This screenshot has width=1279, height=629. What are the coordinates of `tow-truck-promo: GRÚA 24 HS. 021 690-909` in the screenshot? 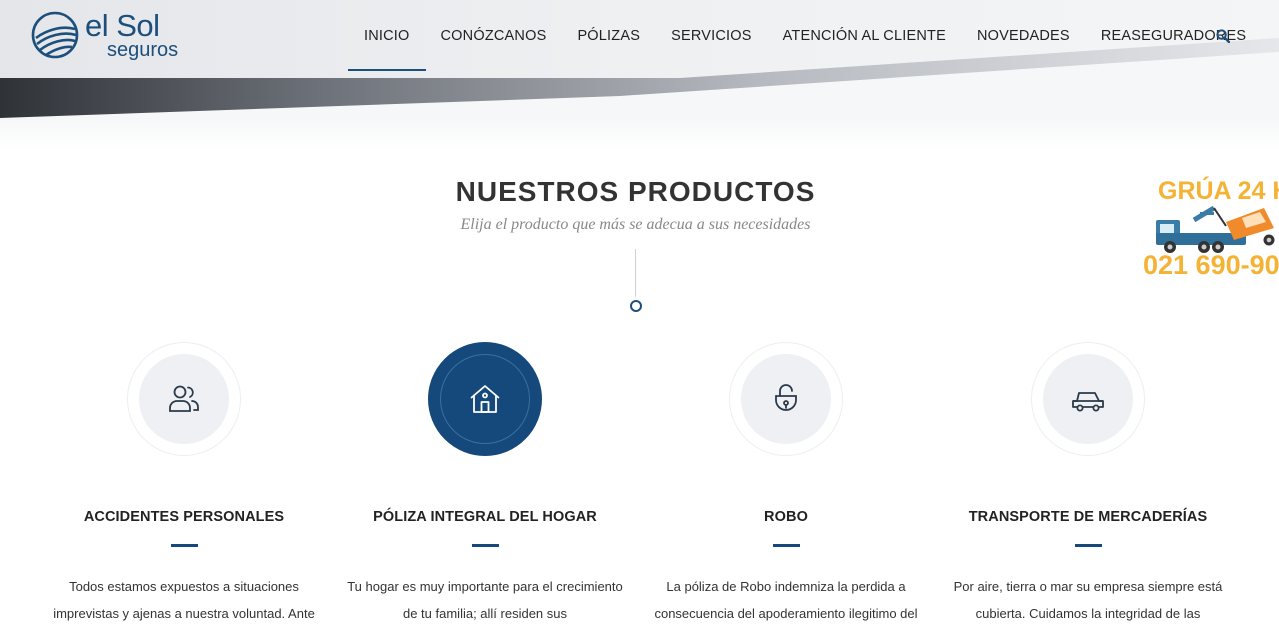 It's located at (1210, 225).